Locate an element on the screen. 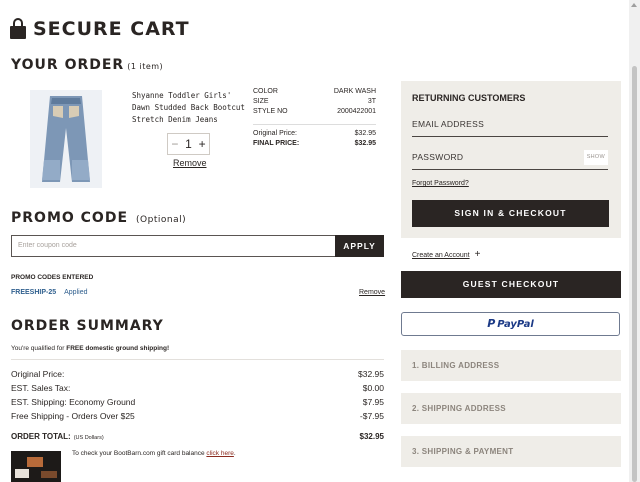 Image resolution: width=640 pixels, height=482 pixels. page-header: SECURE CART is located at coordinates (100, 29).